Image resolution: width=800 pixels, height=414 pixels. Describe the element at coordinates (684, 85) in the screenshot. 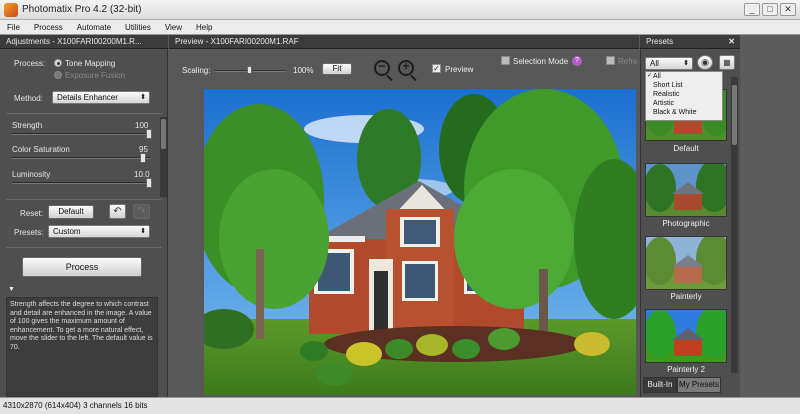

I see `filter-option-short-list: Short List` at that location.